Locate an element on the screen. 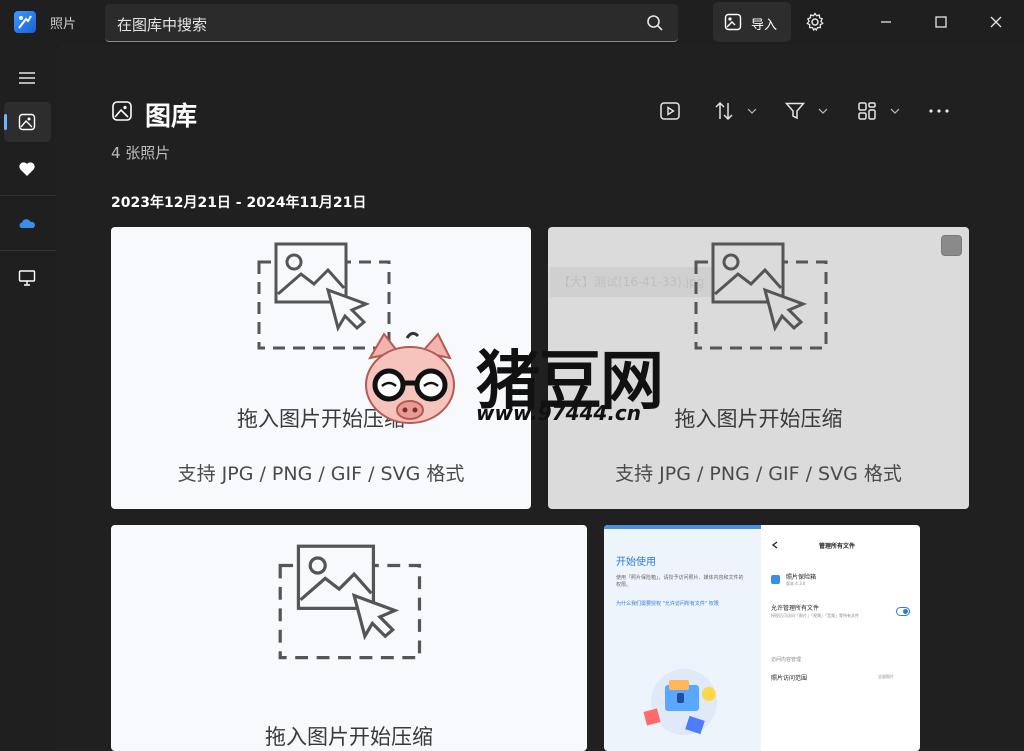 Image resolution: width=1024 pixels, height=751 pixels. computer-icon is located at coordinates (27, 278).